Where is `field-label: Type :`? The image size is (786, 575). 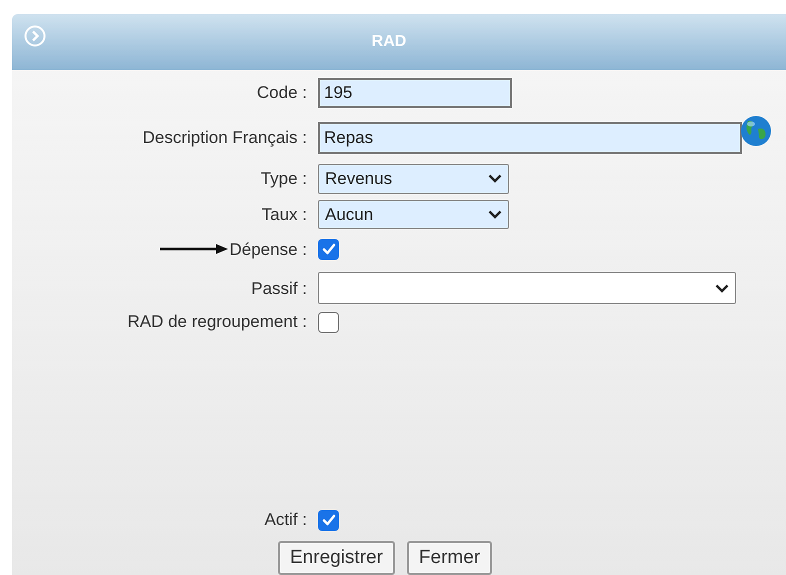
field-label: Type : is located at coordinates (283, 179).